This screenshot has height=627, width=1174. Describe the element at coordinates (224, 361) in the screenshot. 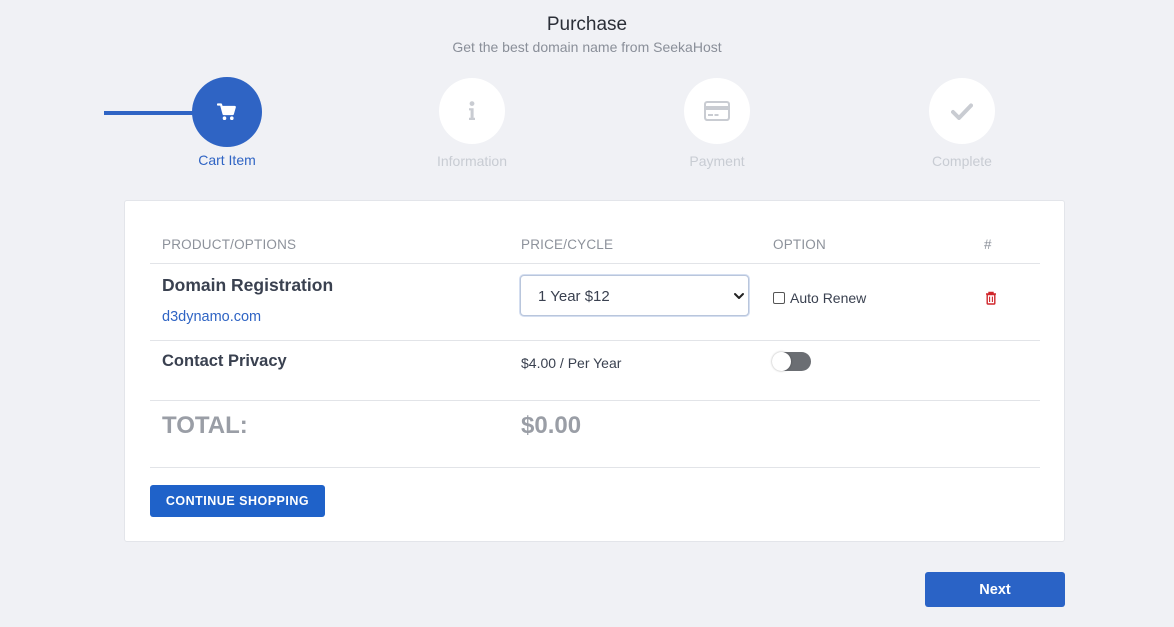

I see `product-name: Contact Privacy` at that location.